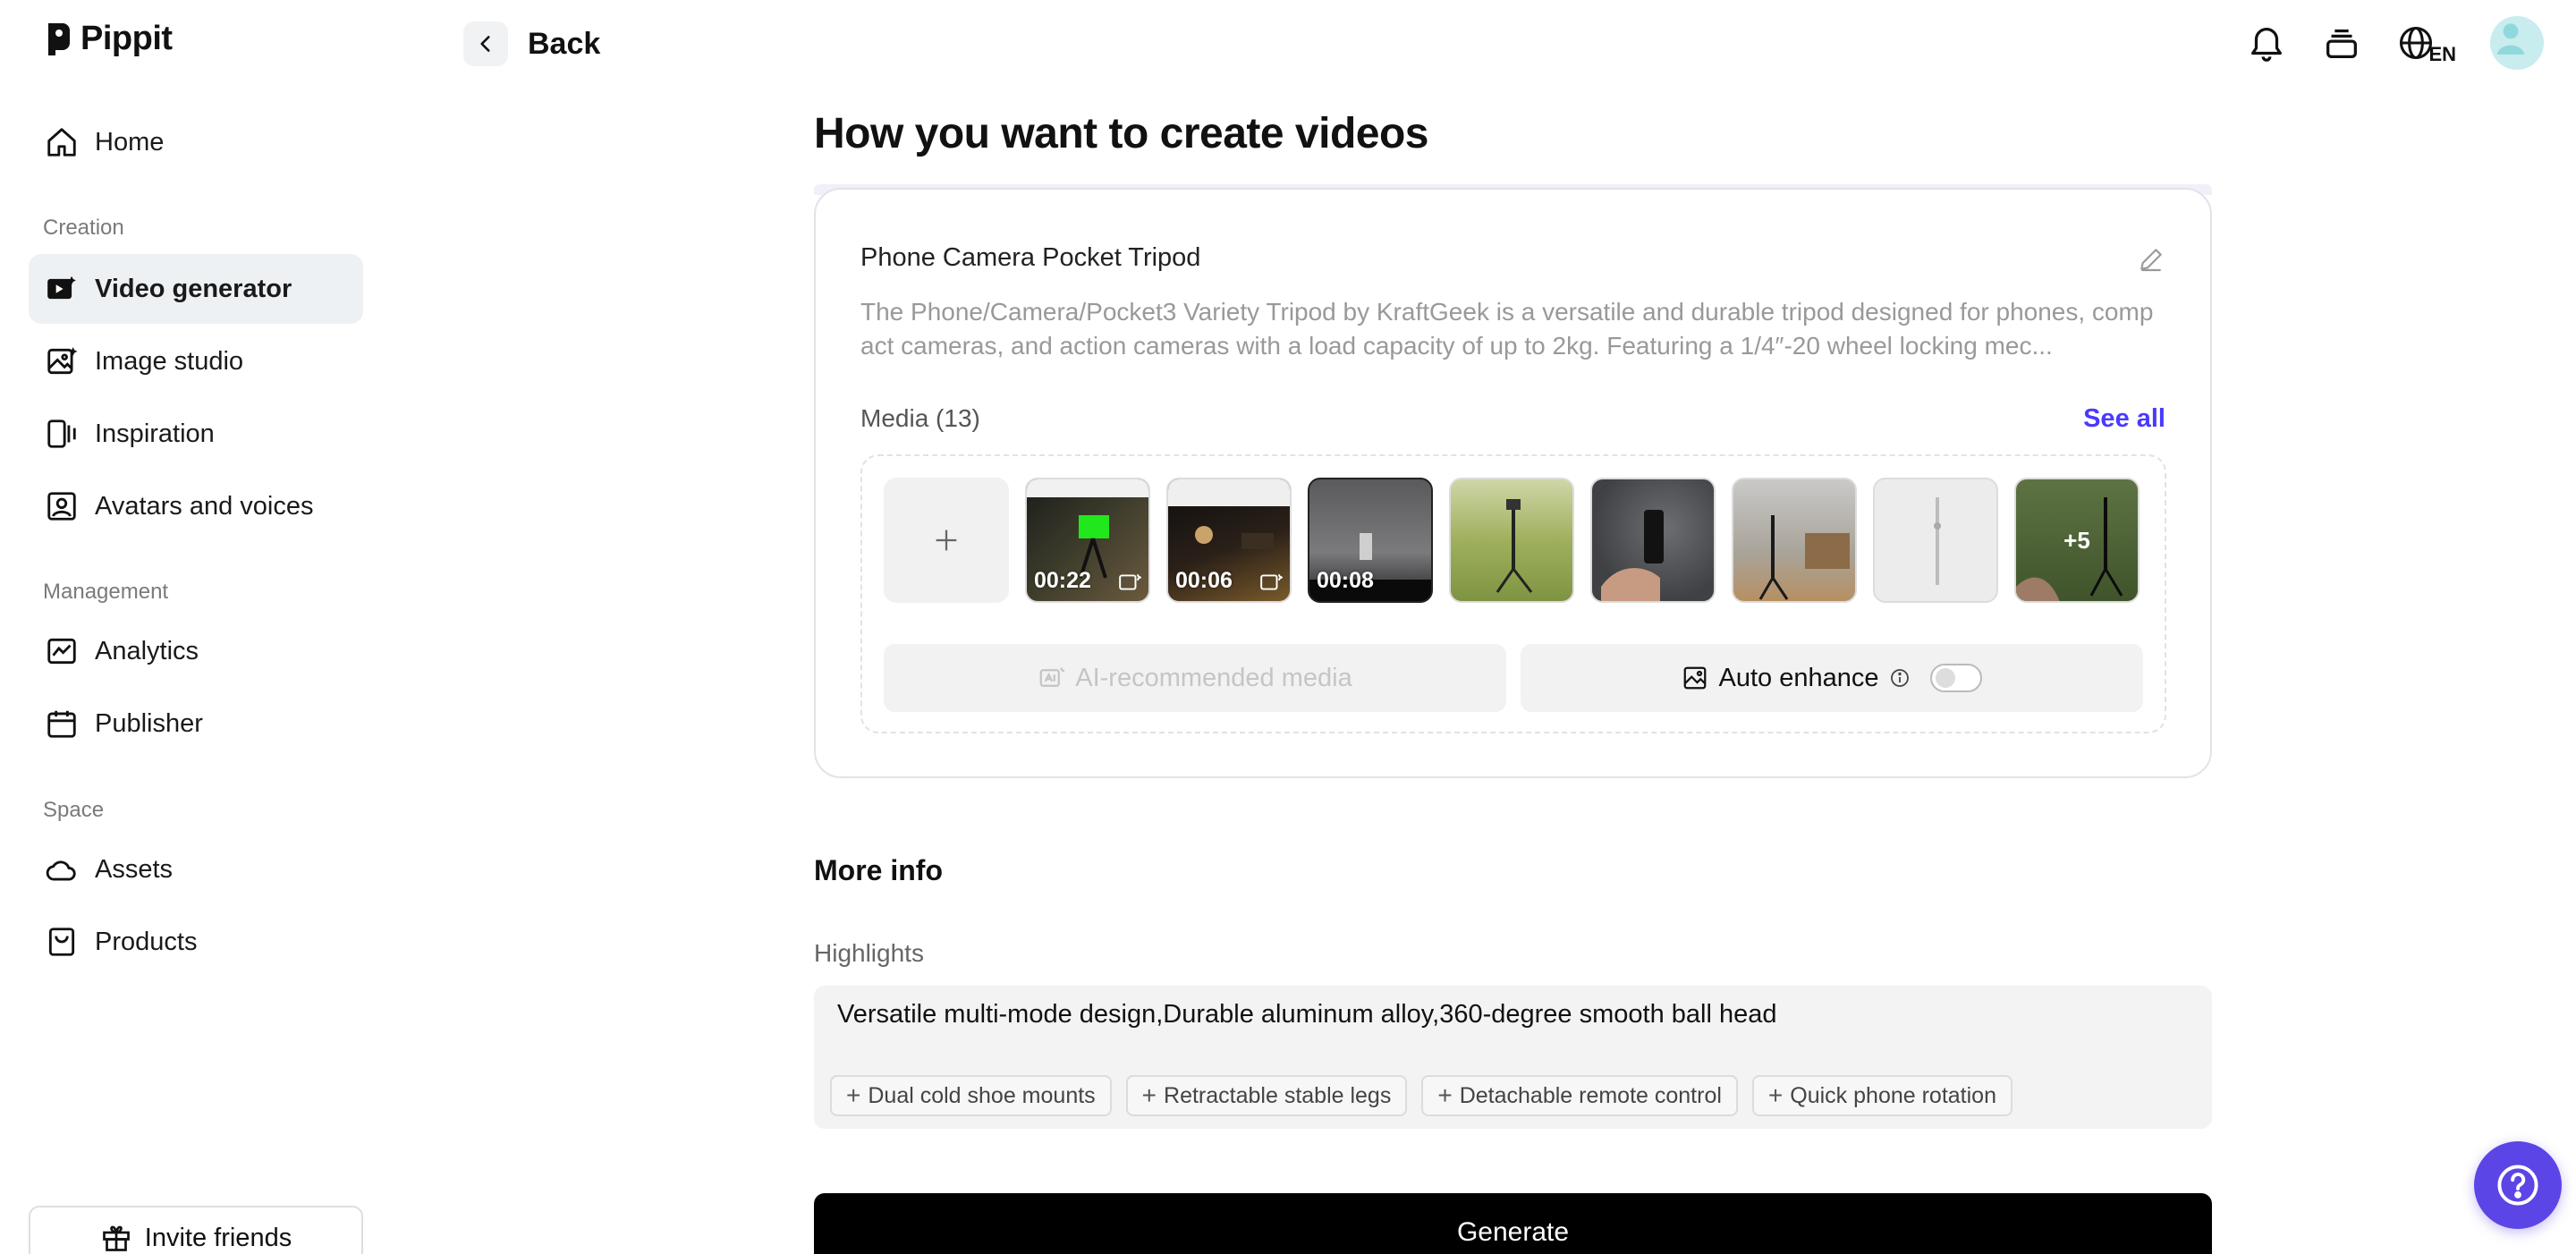 The width and height of the screenshot is (2576, 1254). Describe the element at coordinates (1052, 677) in the screenshot. I see `ai-image-icon` at that location.